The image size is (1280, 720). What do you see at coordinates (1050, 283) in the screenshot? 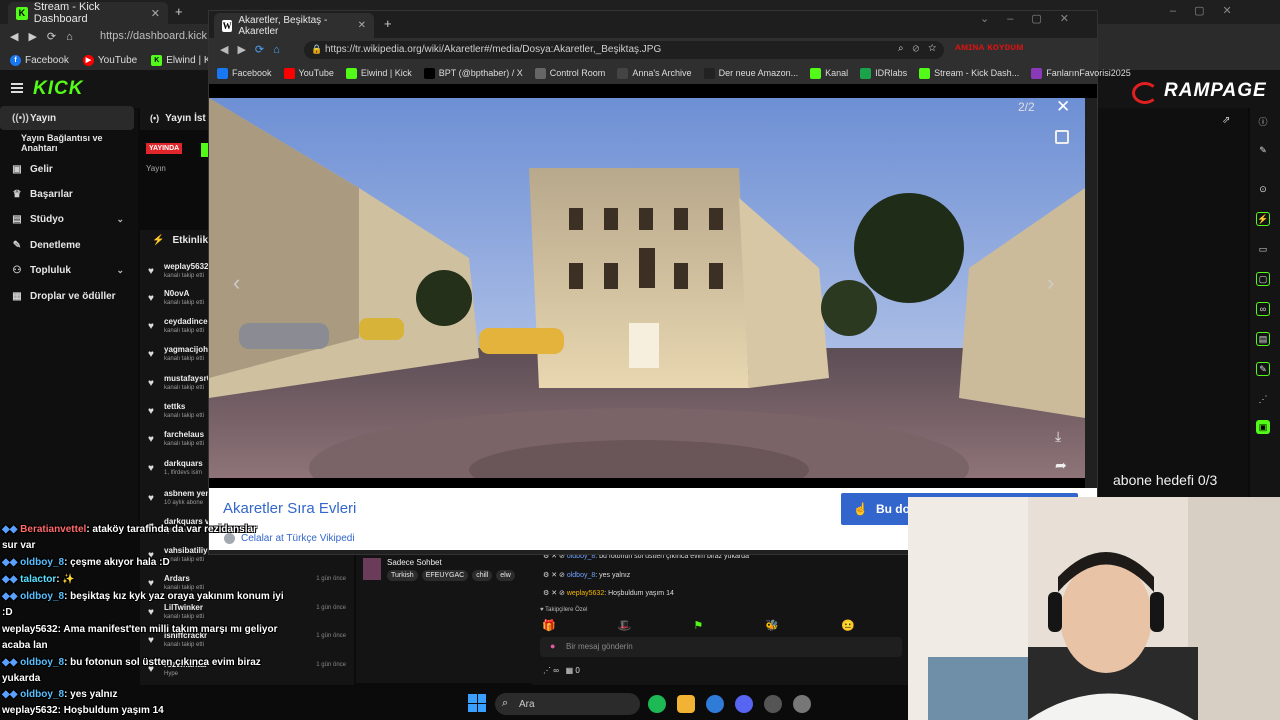
I see `next-image-arrow-icon: ›` at bounding box center [1050, 283].